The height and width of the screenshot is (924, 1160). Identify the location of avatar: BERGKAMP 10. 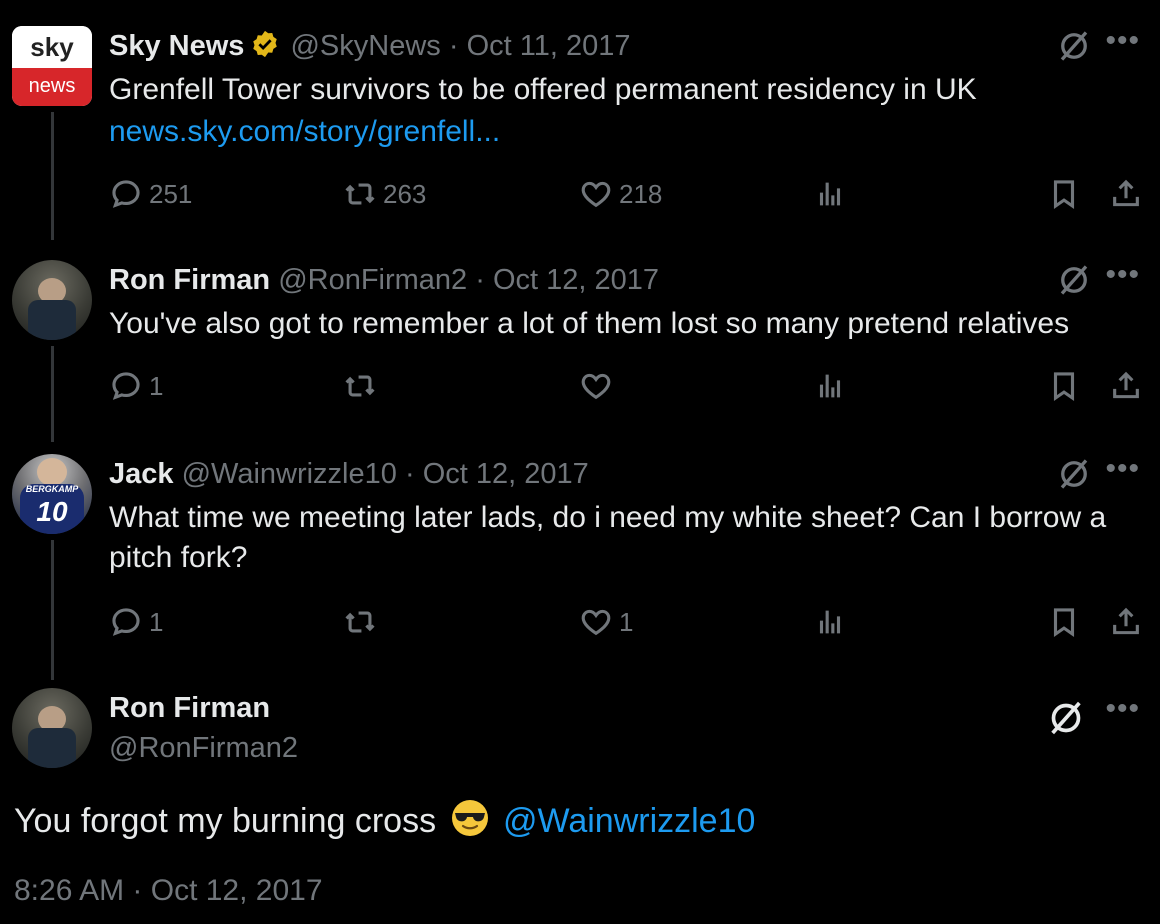
(52, 494).